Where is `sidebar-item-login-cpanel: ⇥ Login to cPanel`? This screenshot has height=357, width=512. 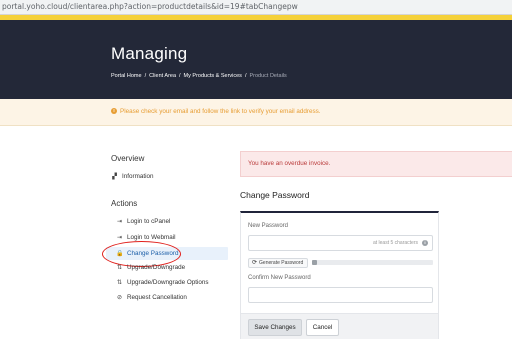 sidebar-item-login-cpanel: ⇥ Login to cPanel is located at coordinates (143, 222).